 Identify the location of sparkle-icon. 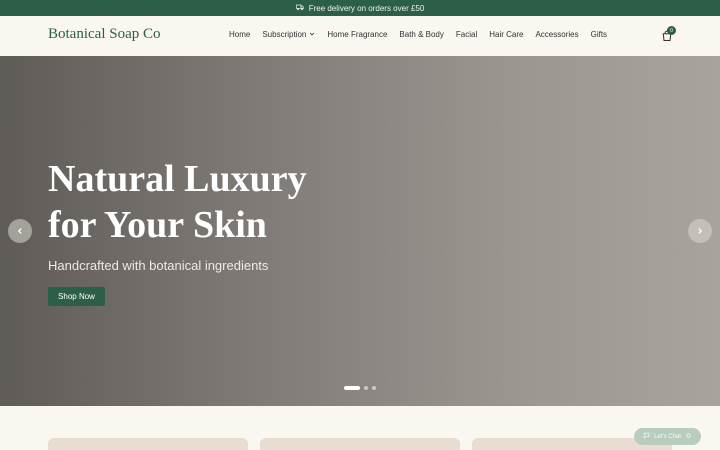
(688, 436).